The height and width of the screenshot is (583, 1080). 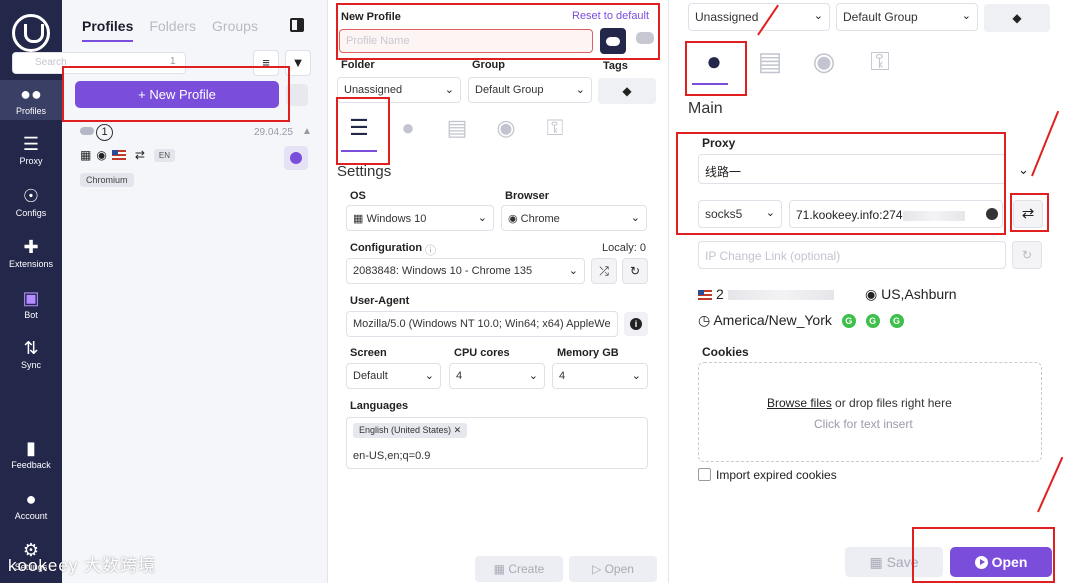 What do you see at coordinates (359, 131) in the screenshot?
I see `tab-settings: ☰` at bounding box center [359, 131].